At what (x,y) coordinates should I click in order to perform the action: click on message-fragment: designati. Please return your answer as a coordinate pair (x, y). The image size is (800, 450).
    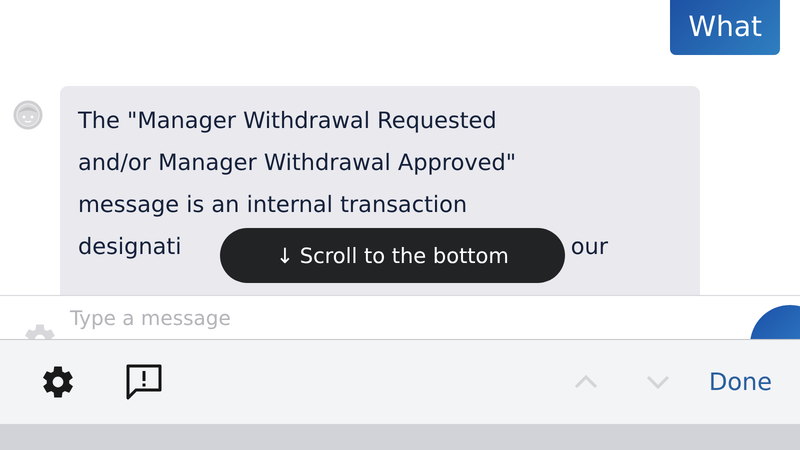
    Looking at the image, I should click on (130, 247).